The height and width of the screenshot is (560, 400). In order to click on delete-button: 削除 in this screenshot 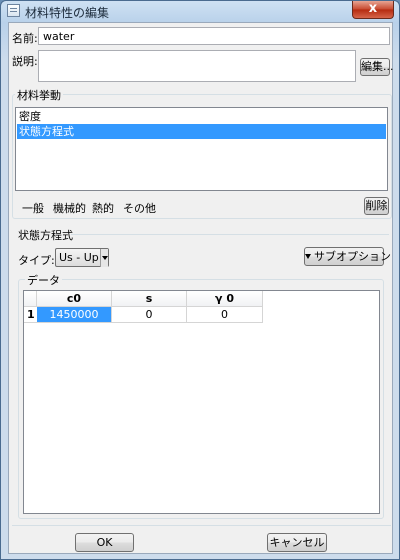, I will do `click(376, 206)`.